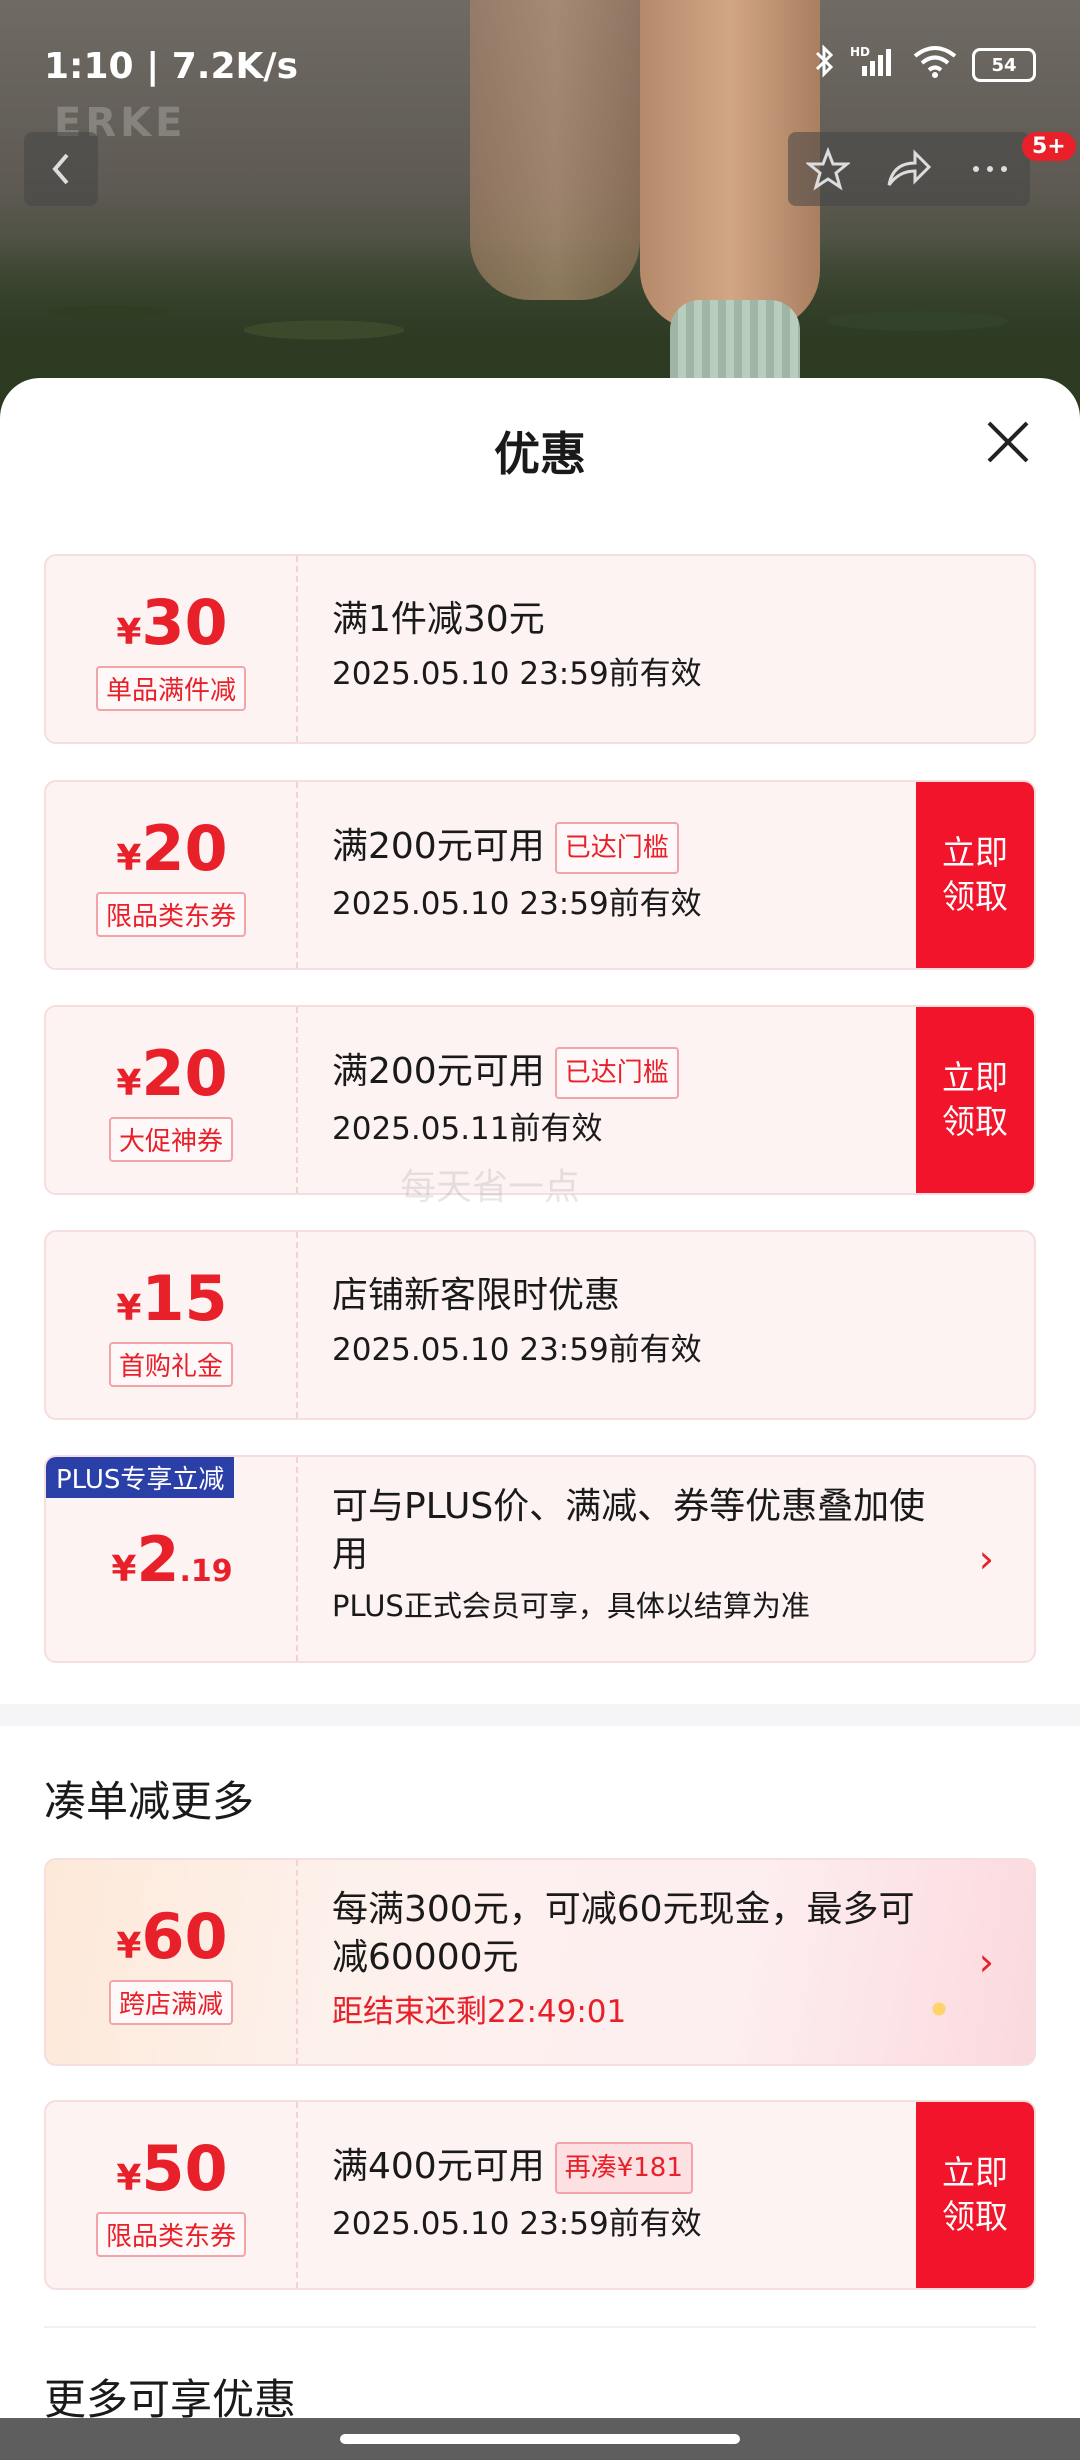 The height and width of the screenshot is (2460, 1080). What do you see at coordinates (476, 1295) in the screenshot?
I see `coupon-title: 店铺新客限时优惠` at bounding box center [476, 1295].